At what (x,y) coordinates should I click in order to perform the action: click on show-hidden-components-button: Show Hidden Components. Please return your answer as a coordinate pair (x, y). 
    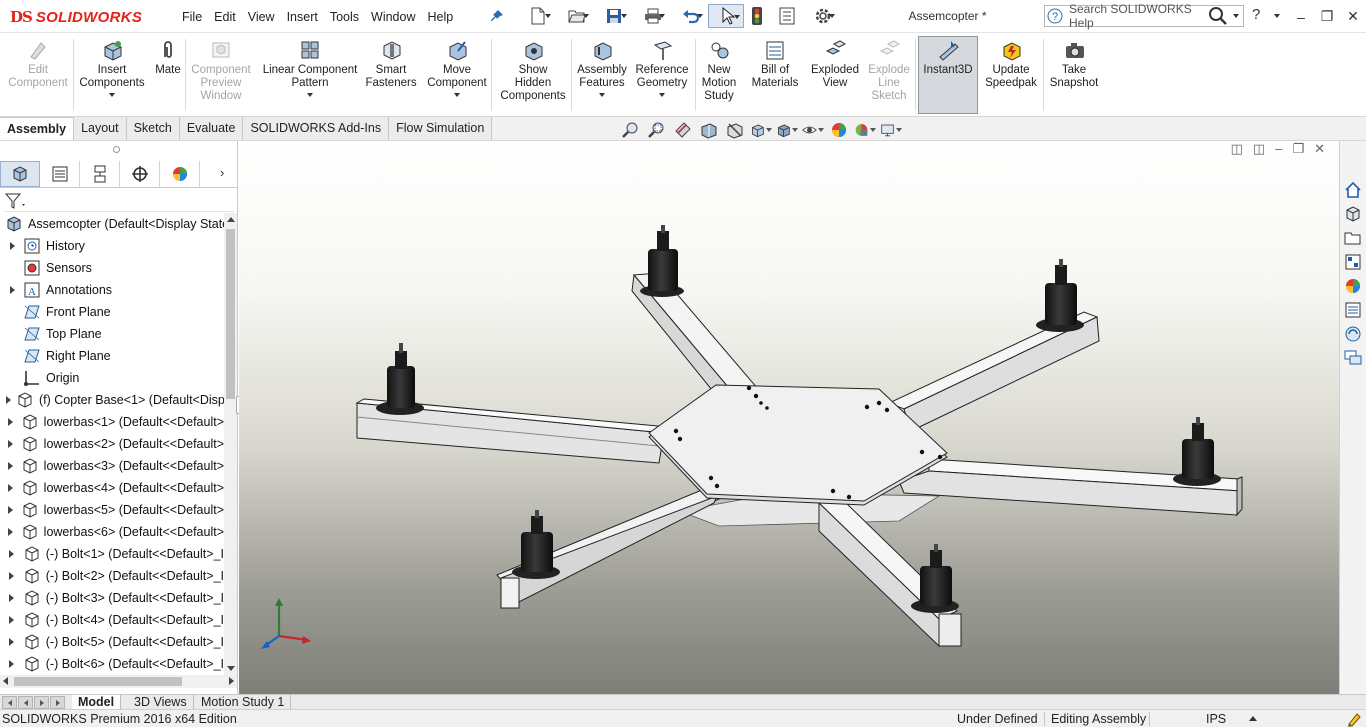
    Looking at the image, I should click on (533, 76).